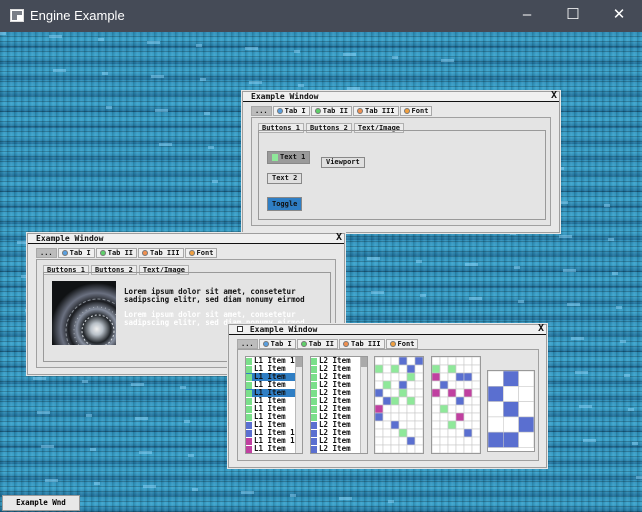  Describe the element at coordinates (619, 16) in the screenshot. I see `close-icon: ✕` at that location.